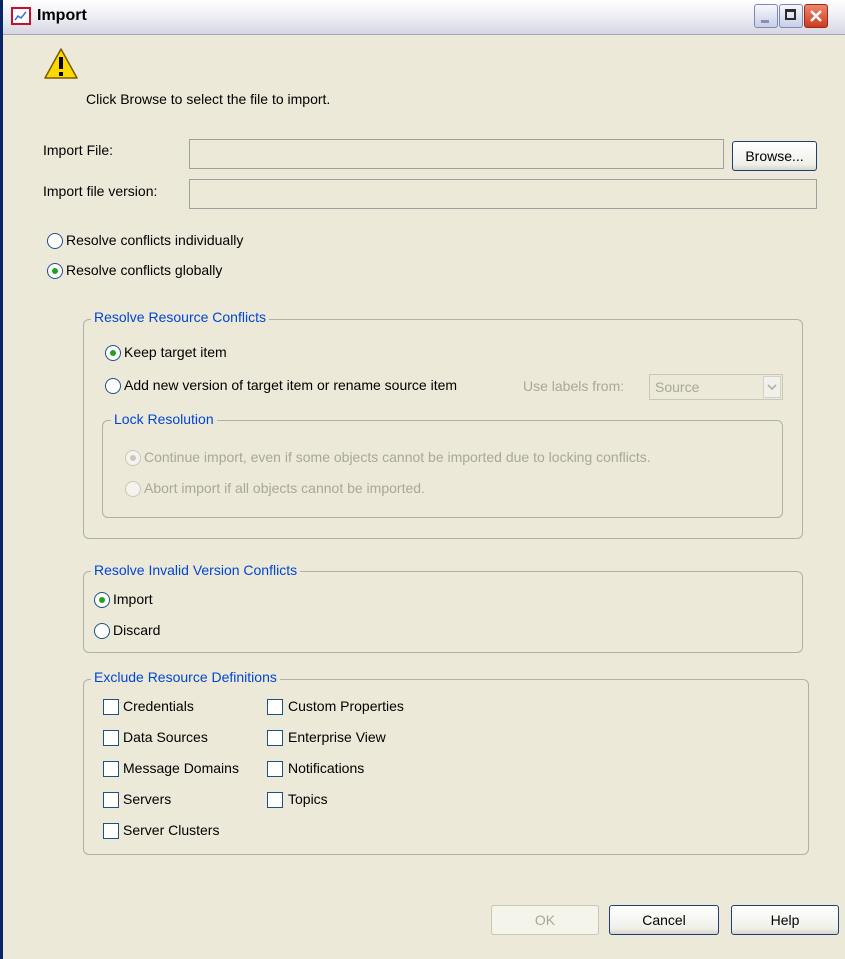 The height and width of the screenshot is (959, 845). I want to click on keep-target-label: Keep target item, so click(175, 352).